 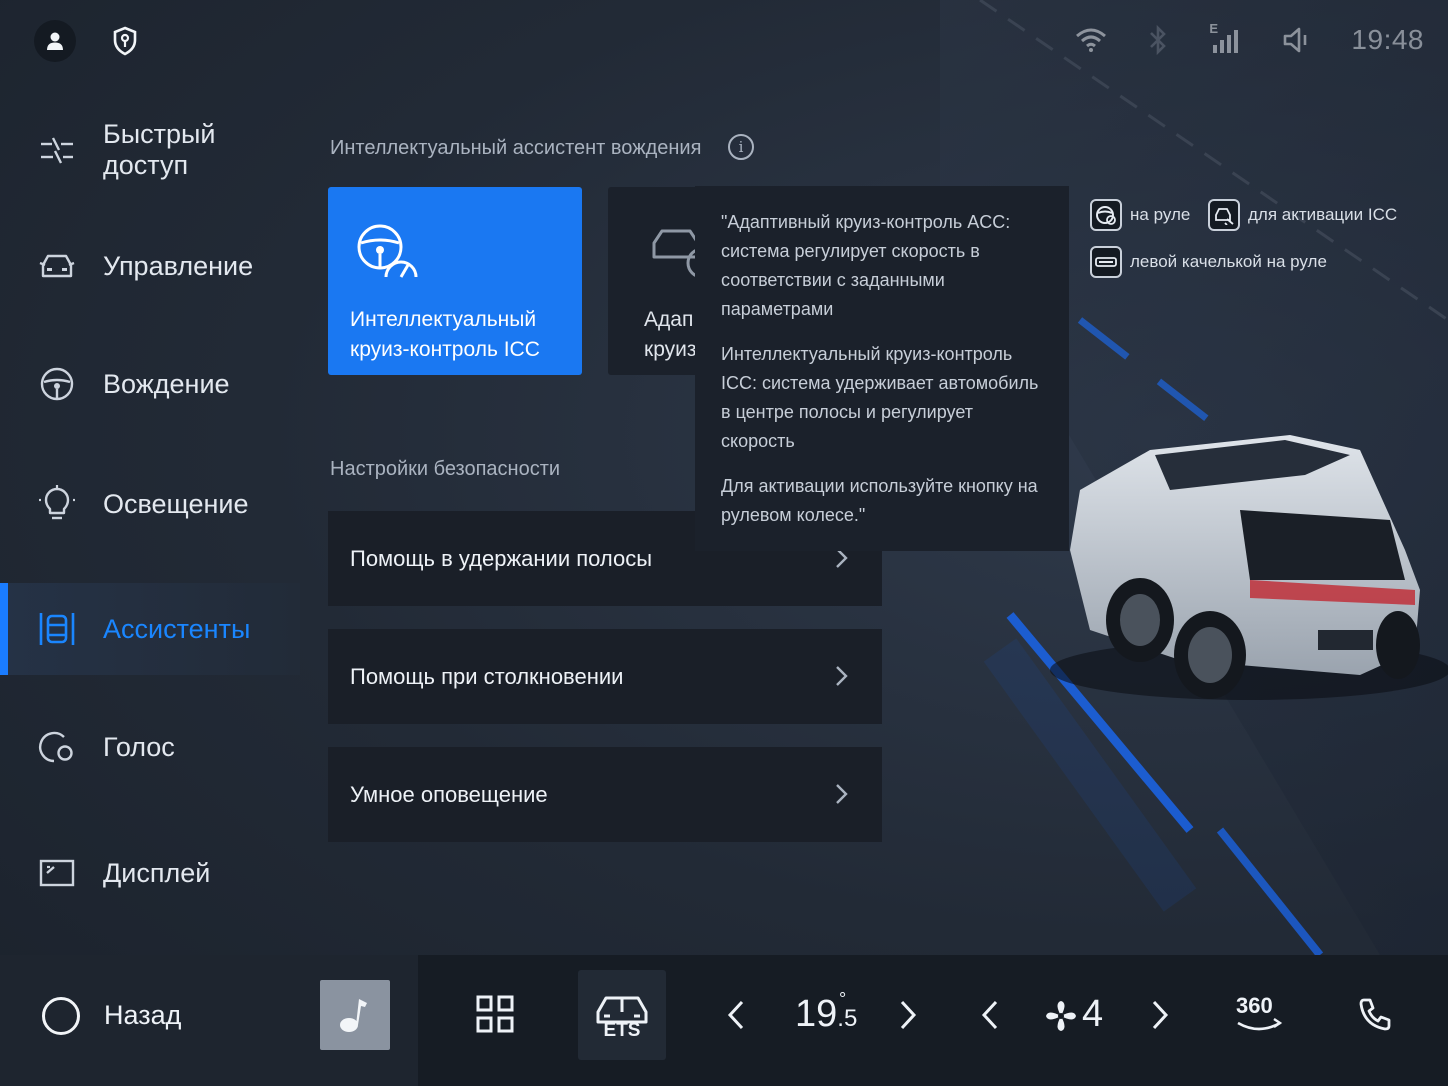 I want to click on back-button: Назад, so click(x=142, y=1015).